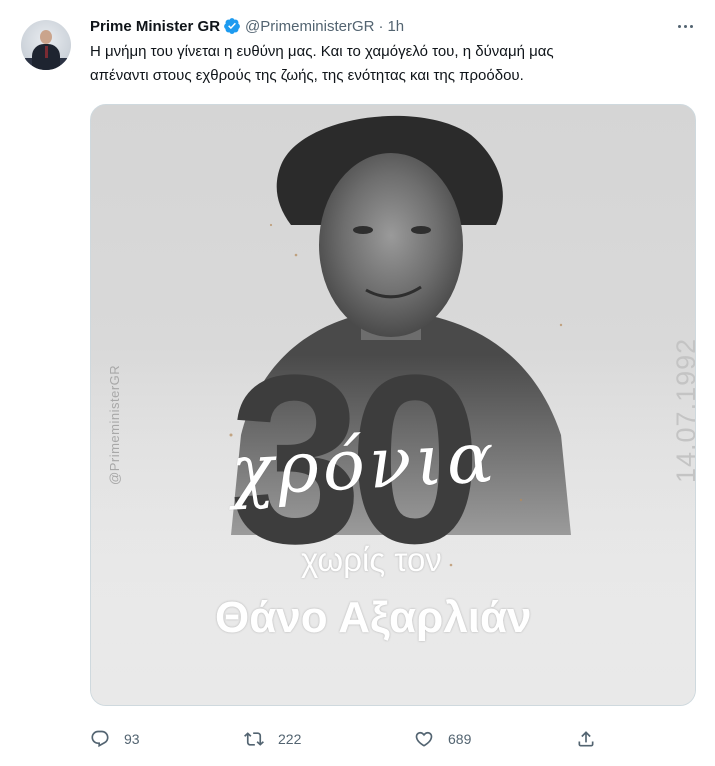 This screenshot has height=766, width=715. What do you see at coordinates (232, 26) in the screenshot?
I see `verified-badge-icon` at bounding box center [232, 26].